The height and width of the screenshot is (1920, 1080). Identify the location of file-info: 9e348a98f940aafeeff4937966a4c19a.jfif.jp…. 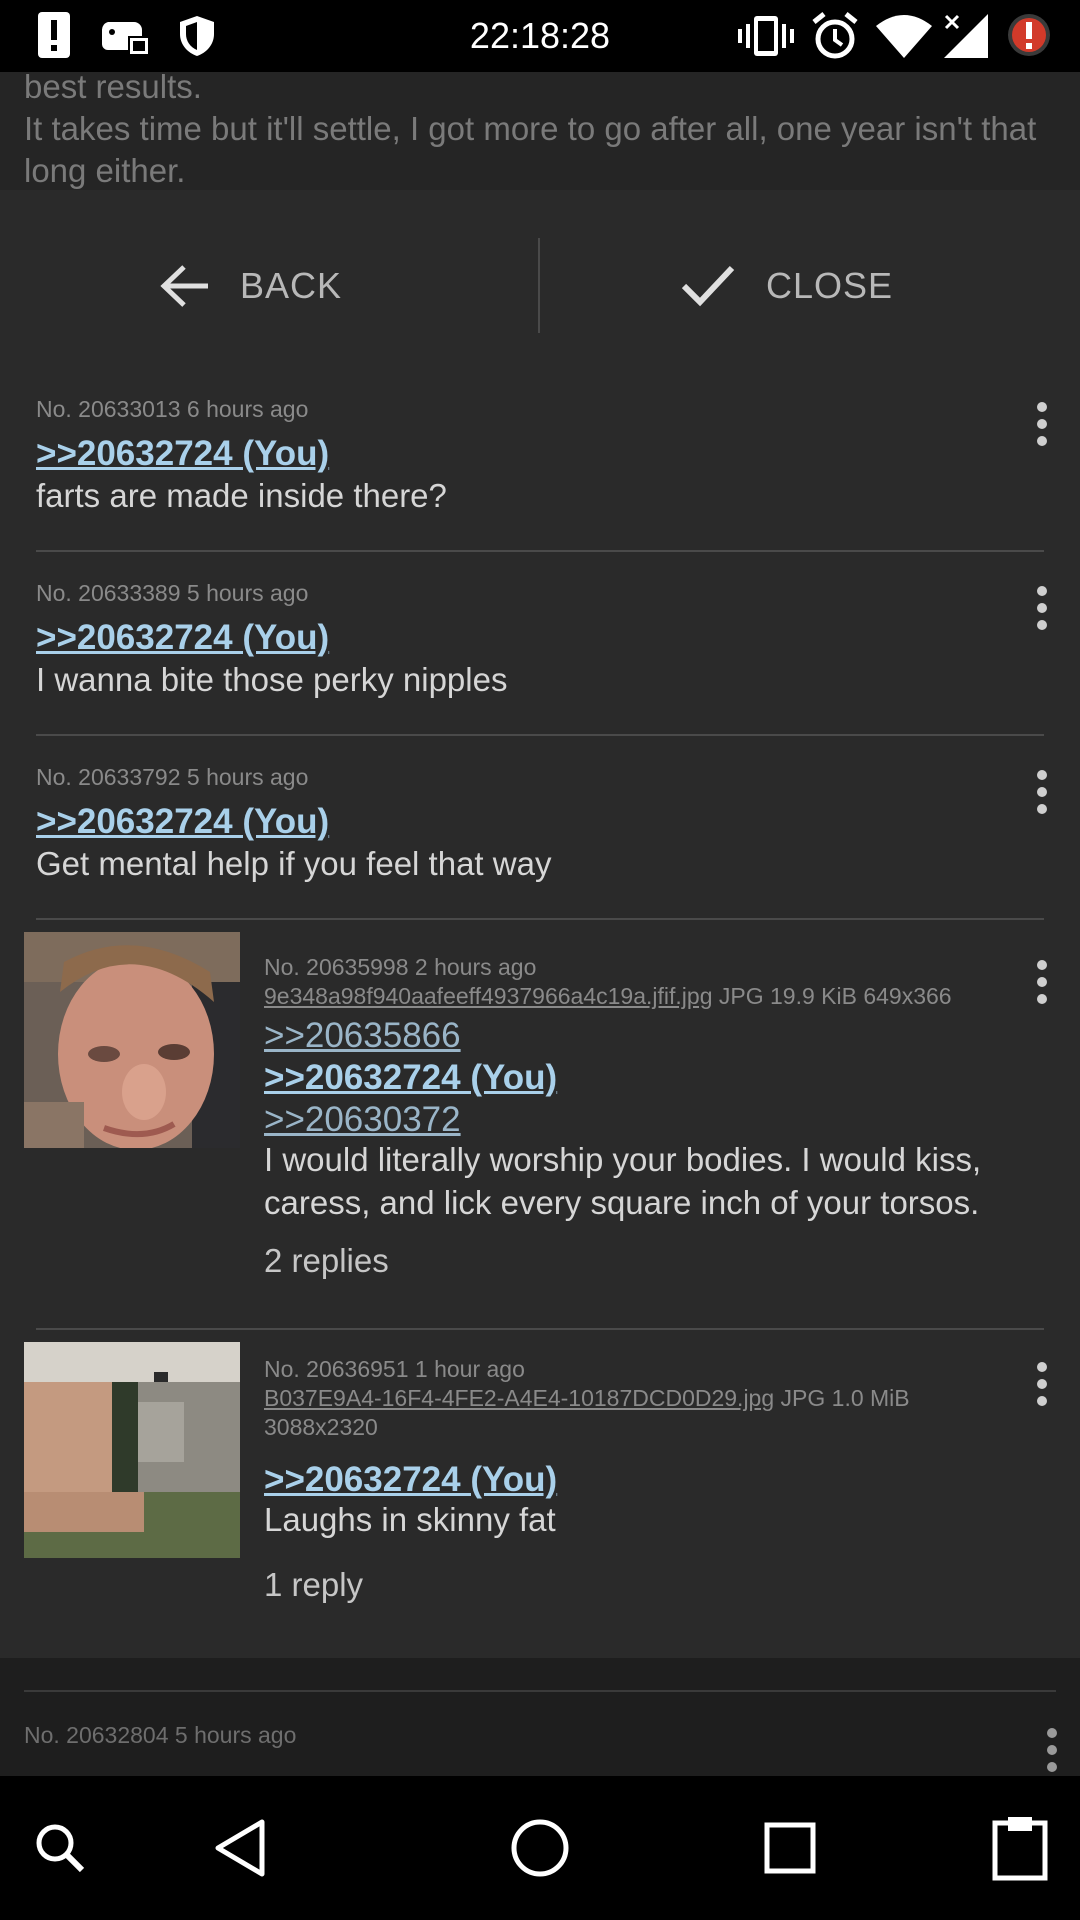
(649, 996).